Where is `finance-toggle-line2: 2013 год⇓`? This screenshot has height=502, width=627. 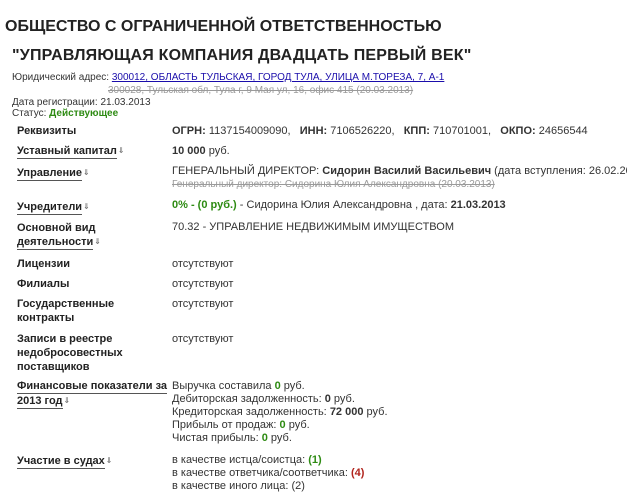 finance-toggle-line2: 2013 год⇓ is located at coordinates (44, 402).